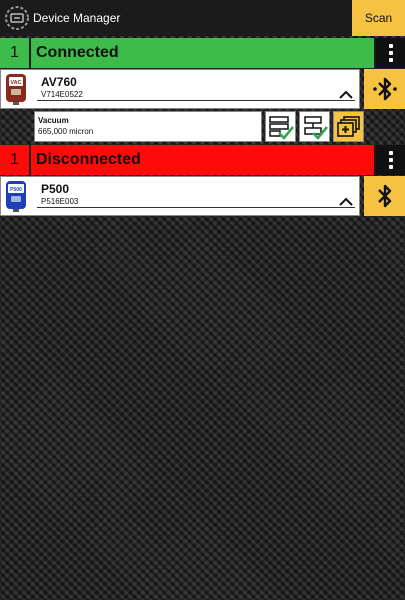 This screenshot has height=600, width=405. I want to click on add-reading-button, so click(348, 126).